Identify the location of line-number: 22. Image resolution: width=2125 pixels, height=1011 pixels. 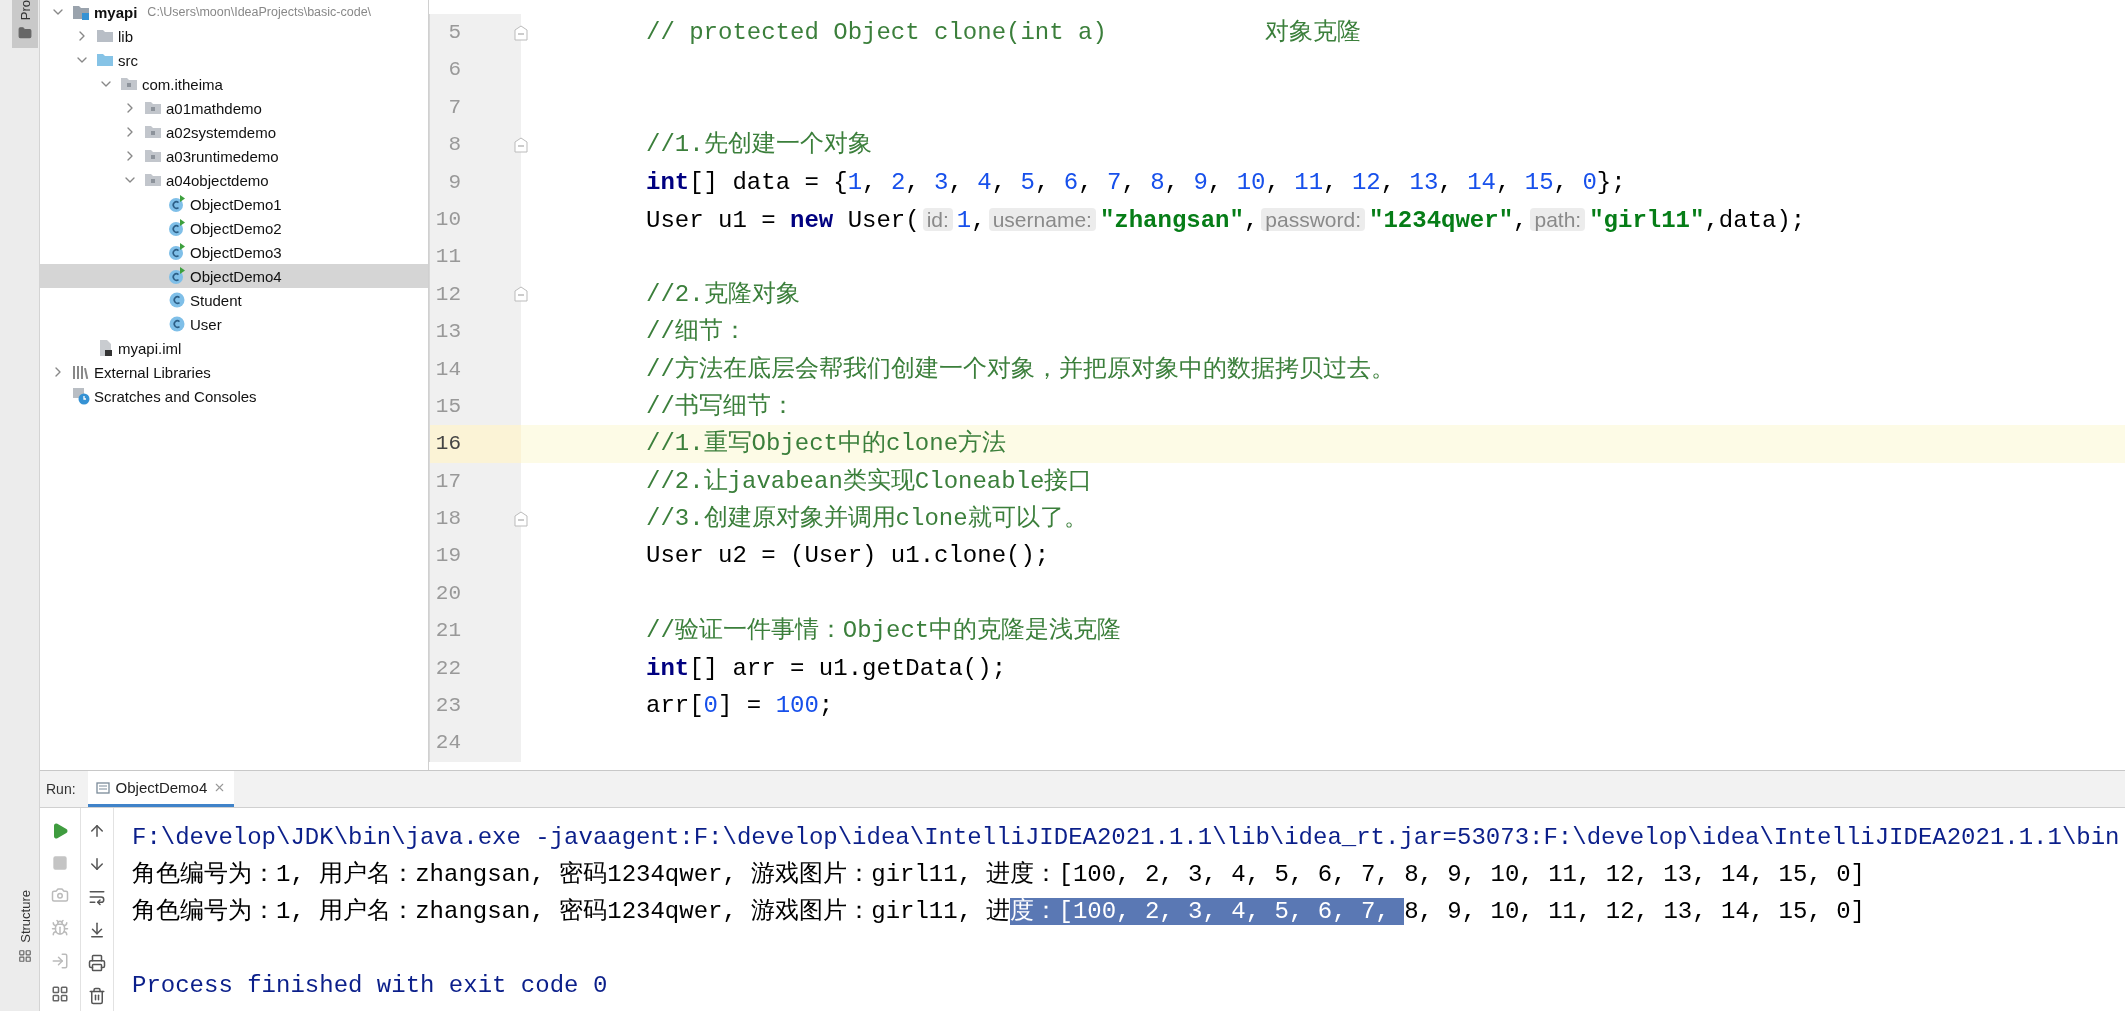
(475, 668).